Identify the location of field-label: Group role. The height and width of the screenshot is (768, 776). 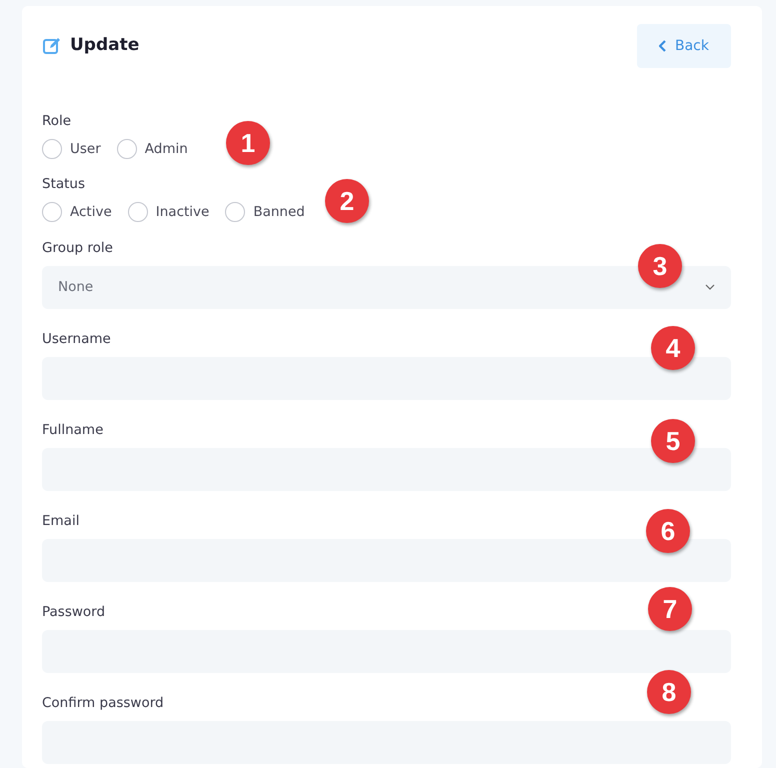
(77, 247).